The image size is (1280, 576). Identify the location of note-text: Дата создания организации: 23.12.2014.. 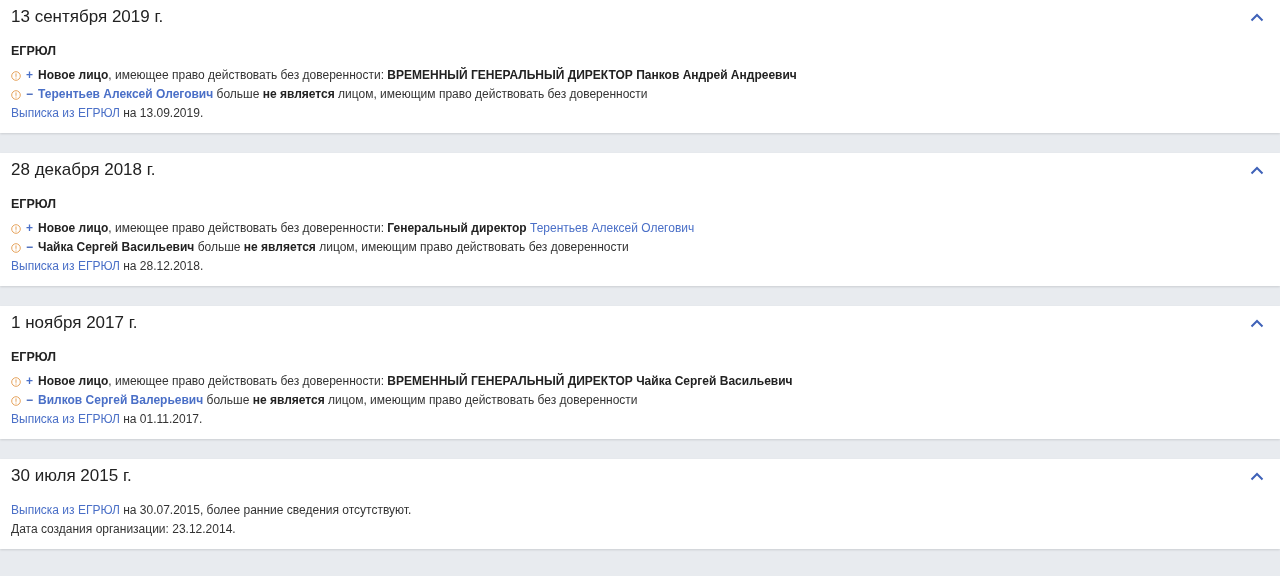
(124, 529).